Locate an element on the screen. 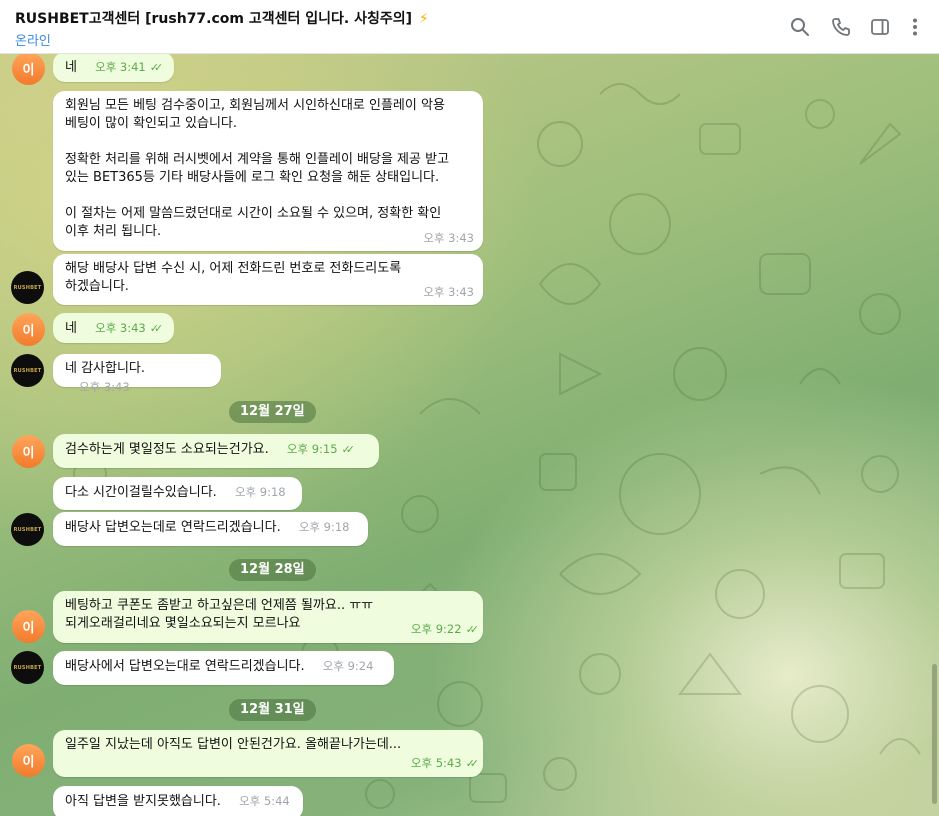 This screenshot has width=939, height=816. lightning-emoji: ⚡ is located at coordinates (423, 19).